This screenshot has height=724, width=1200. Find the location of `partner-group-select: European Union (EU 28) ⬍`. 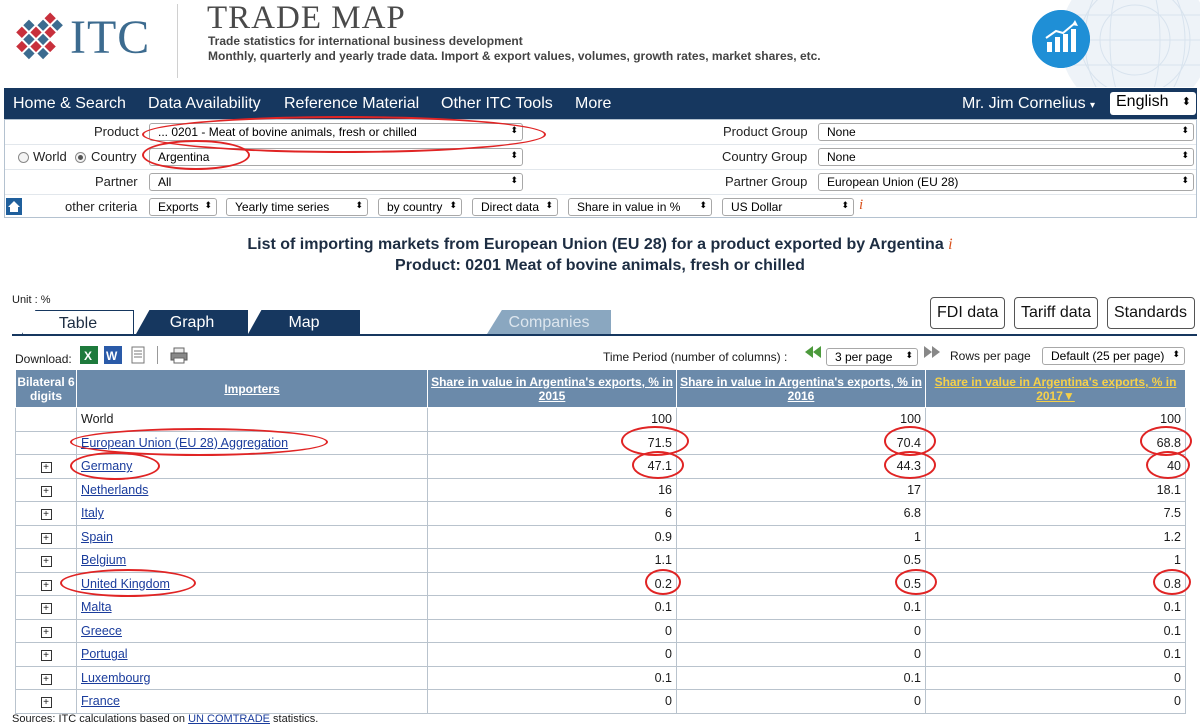

partner-group-select: European Union (EU 28) ⬍ is located at coordinates (1006, 182).